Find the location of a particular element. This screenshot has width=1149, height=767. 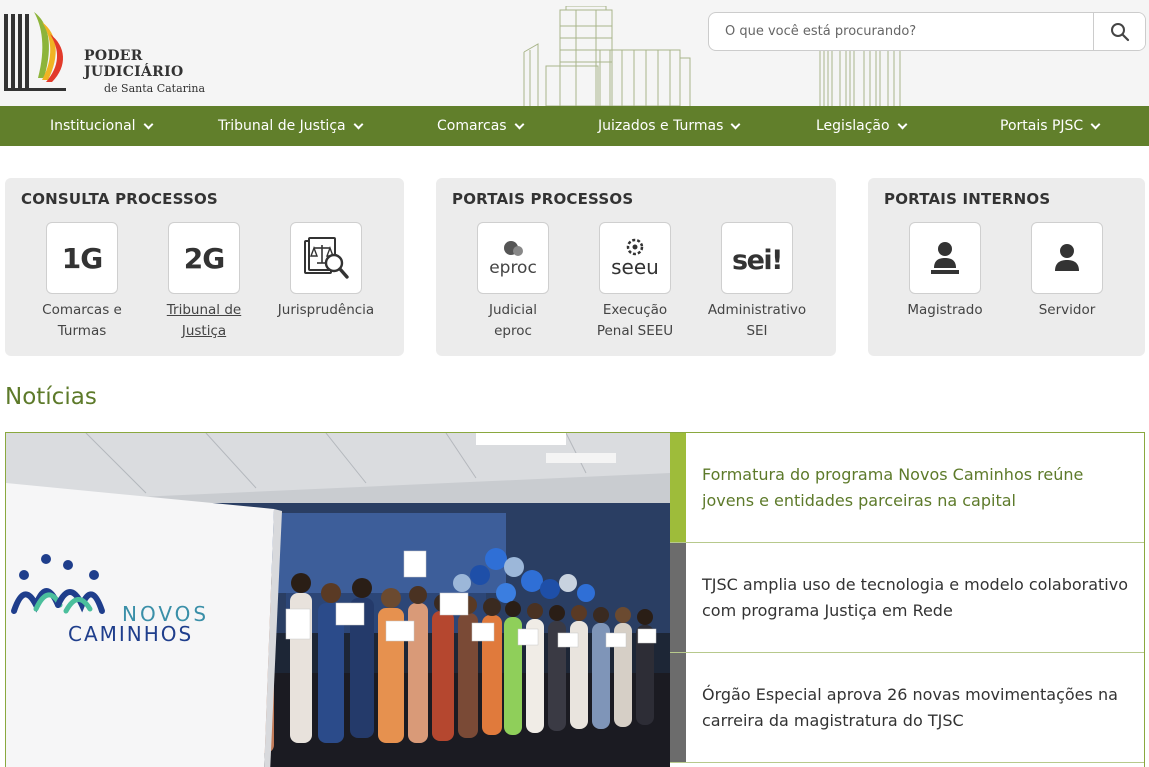

logo-title: PODER JUDICIÁRIO is located at coordinates (134, 64).